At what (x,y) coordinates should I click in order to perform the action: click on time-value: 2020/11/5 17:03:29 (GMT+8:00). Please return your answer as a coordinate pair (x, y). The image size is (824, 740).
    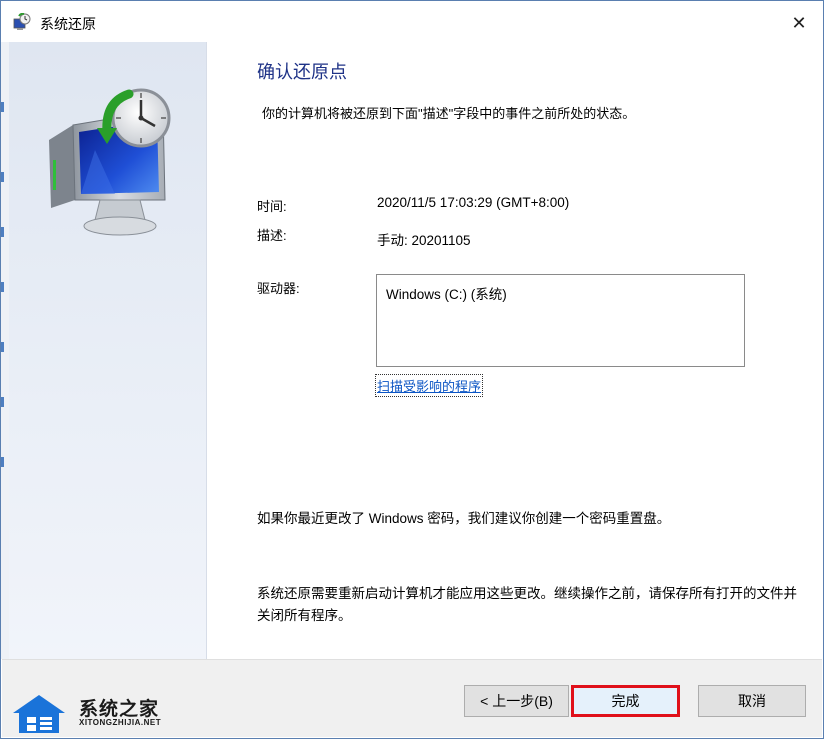
    Looking at the image, I should click on (473, 202).